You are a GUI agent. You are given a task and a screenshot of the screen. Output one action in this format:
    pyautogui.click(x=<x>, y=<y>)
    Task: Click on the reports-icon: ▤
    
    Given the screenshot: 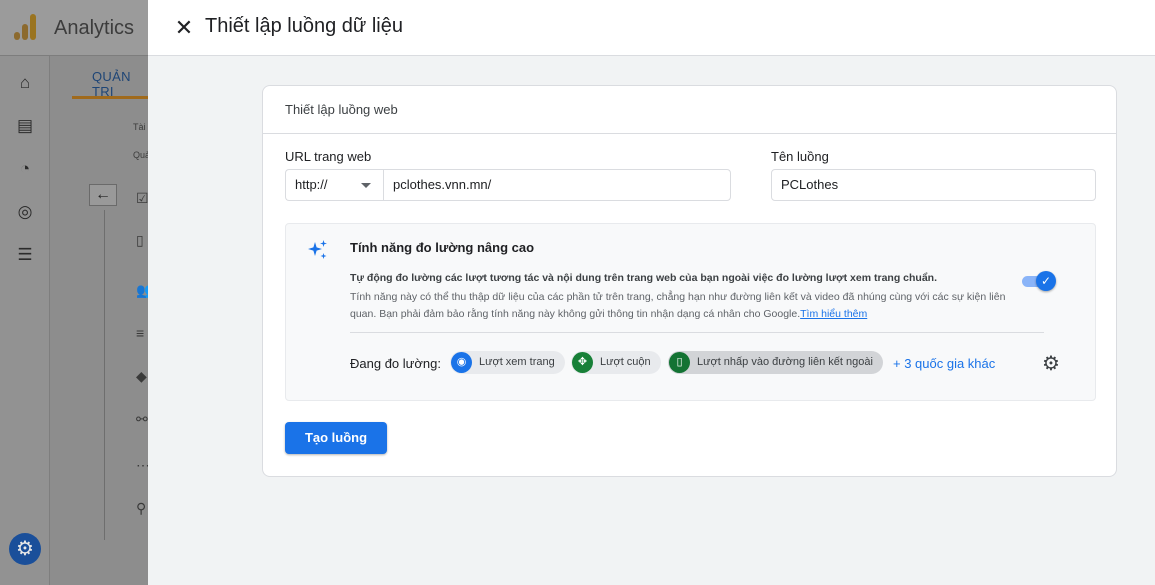 What is the action you would take?
    pyautogui.click(x=25, y=126)
    